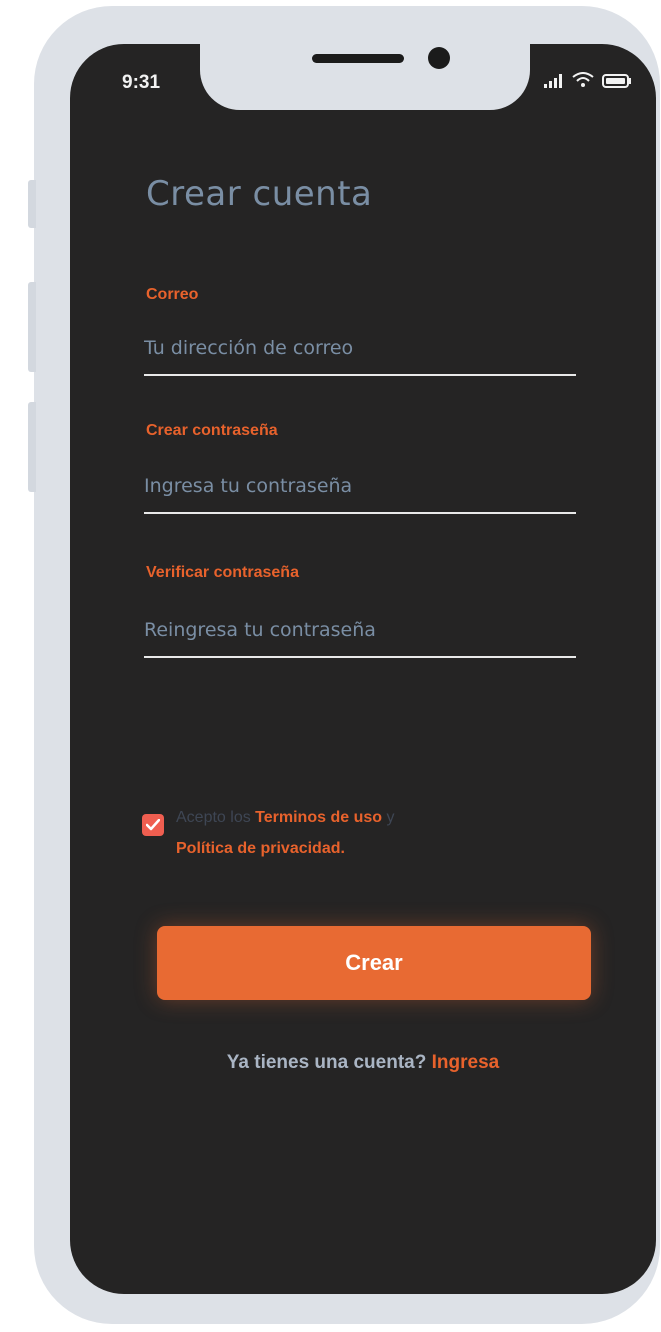 The image size is (661, 1332). Describe the element at coordinates (374, 963) in the screenshot. I see `create-account-button: Crear` at that location.